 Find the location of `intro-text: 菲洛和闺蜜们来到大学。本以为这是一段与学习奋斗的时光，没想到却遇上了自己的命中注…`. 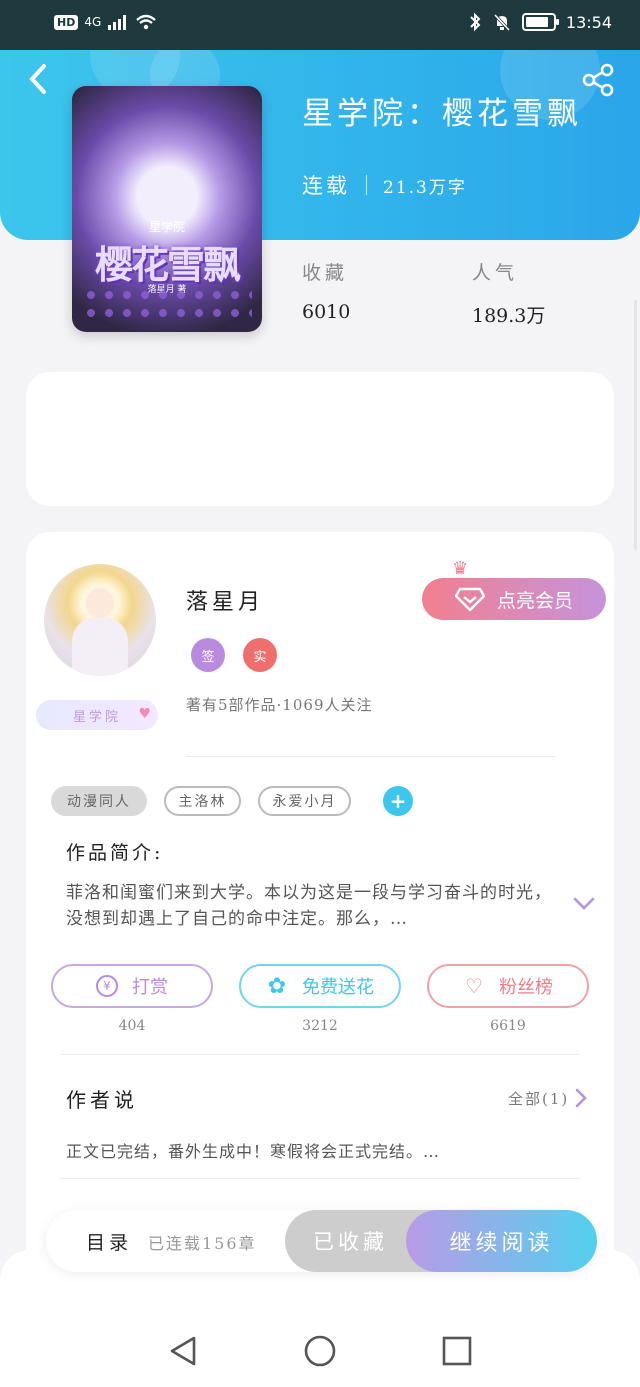

intro-text: 菲洛和闺蜜们来到大学。本以为这是一段与学习奋斗的时光，没想到却遇上了自己的命中注… is located at coordinates (309, 906).